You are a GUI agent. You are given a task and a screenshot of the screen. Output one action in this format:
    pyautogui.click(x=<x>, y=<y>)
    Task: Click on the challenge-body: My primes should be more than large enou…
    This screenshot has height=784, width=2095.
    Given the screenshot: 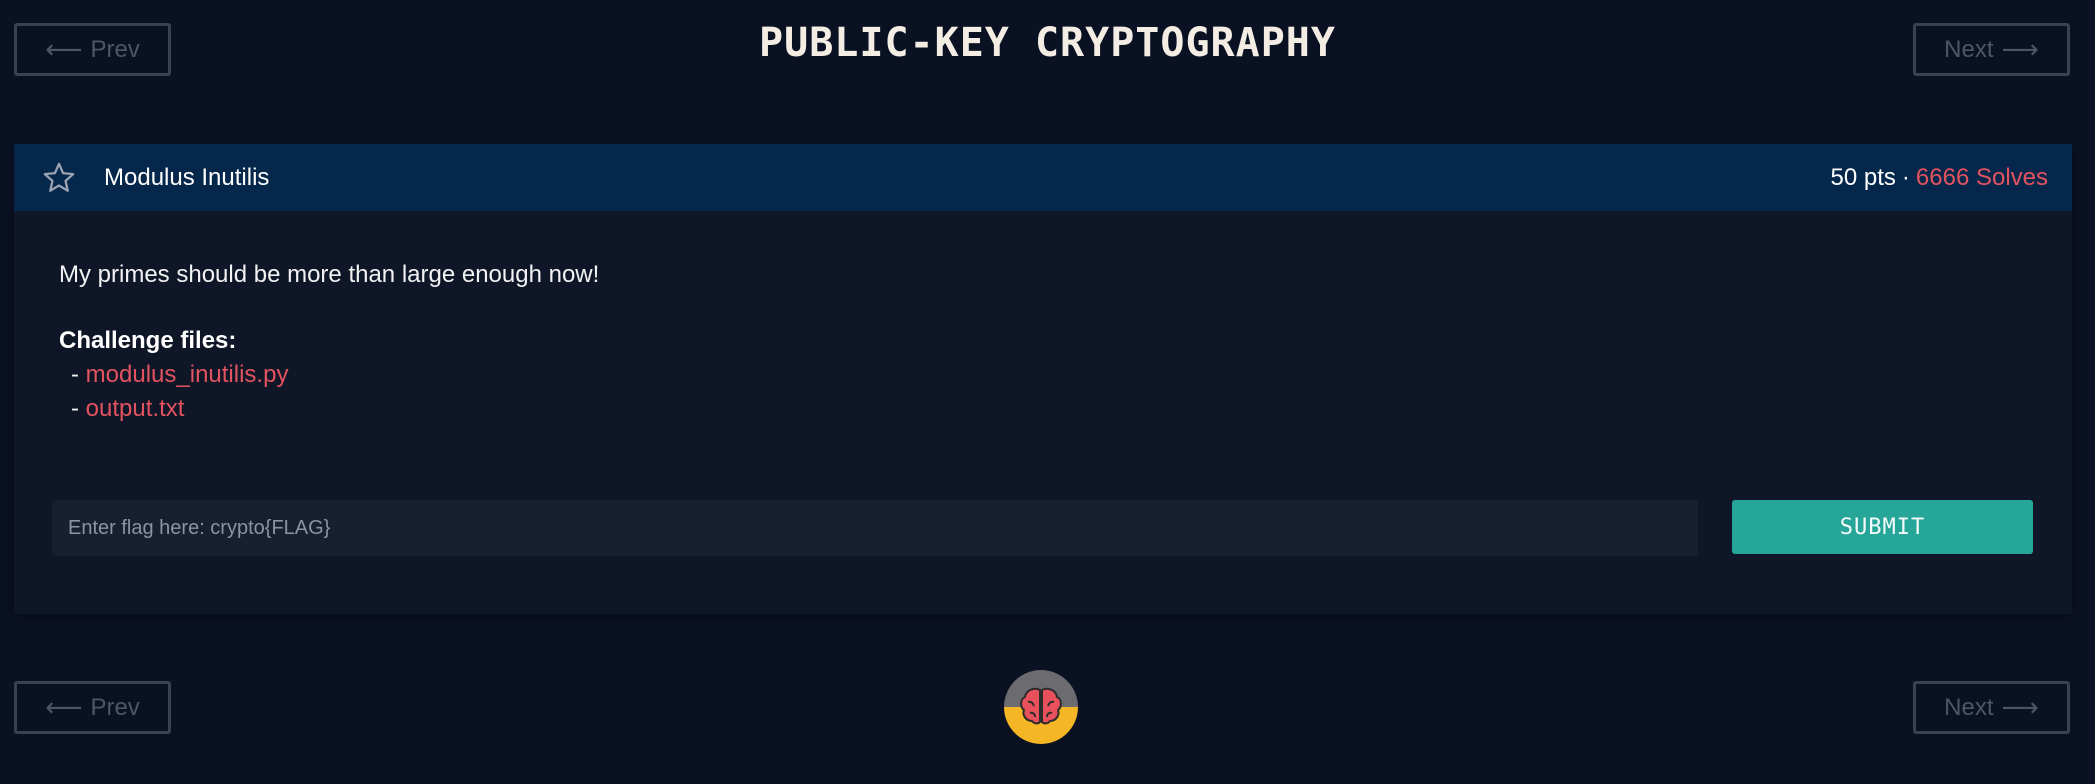 What is the action you would take?
    pyautogui.click(x=329, y=342)
    